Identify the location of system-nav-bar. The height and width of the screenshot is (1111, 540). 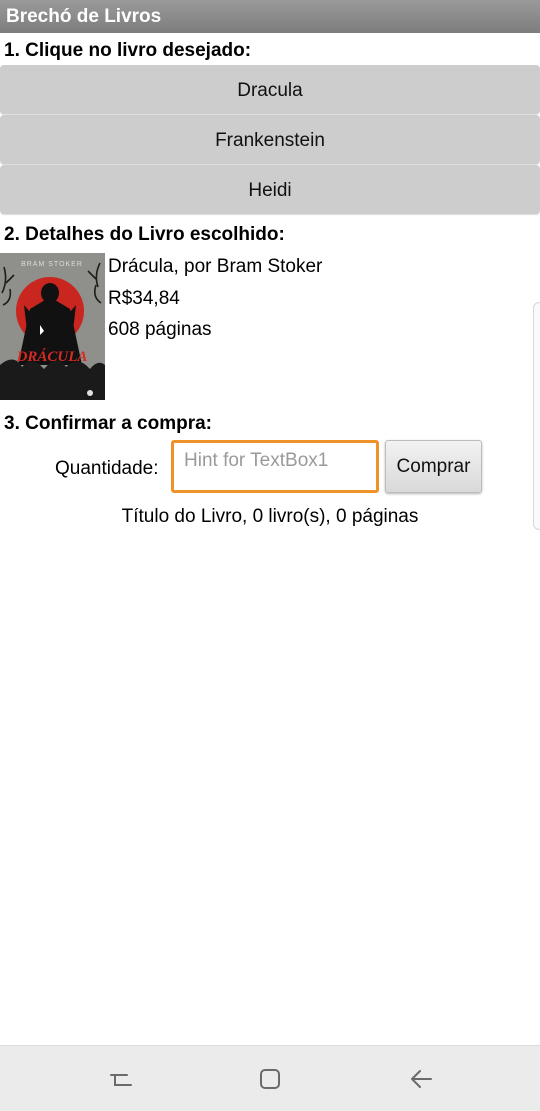
(270, 1078).